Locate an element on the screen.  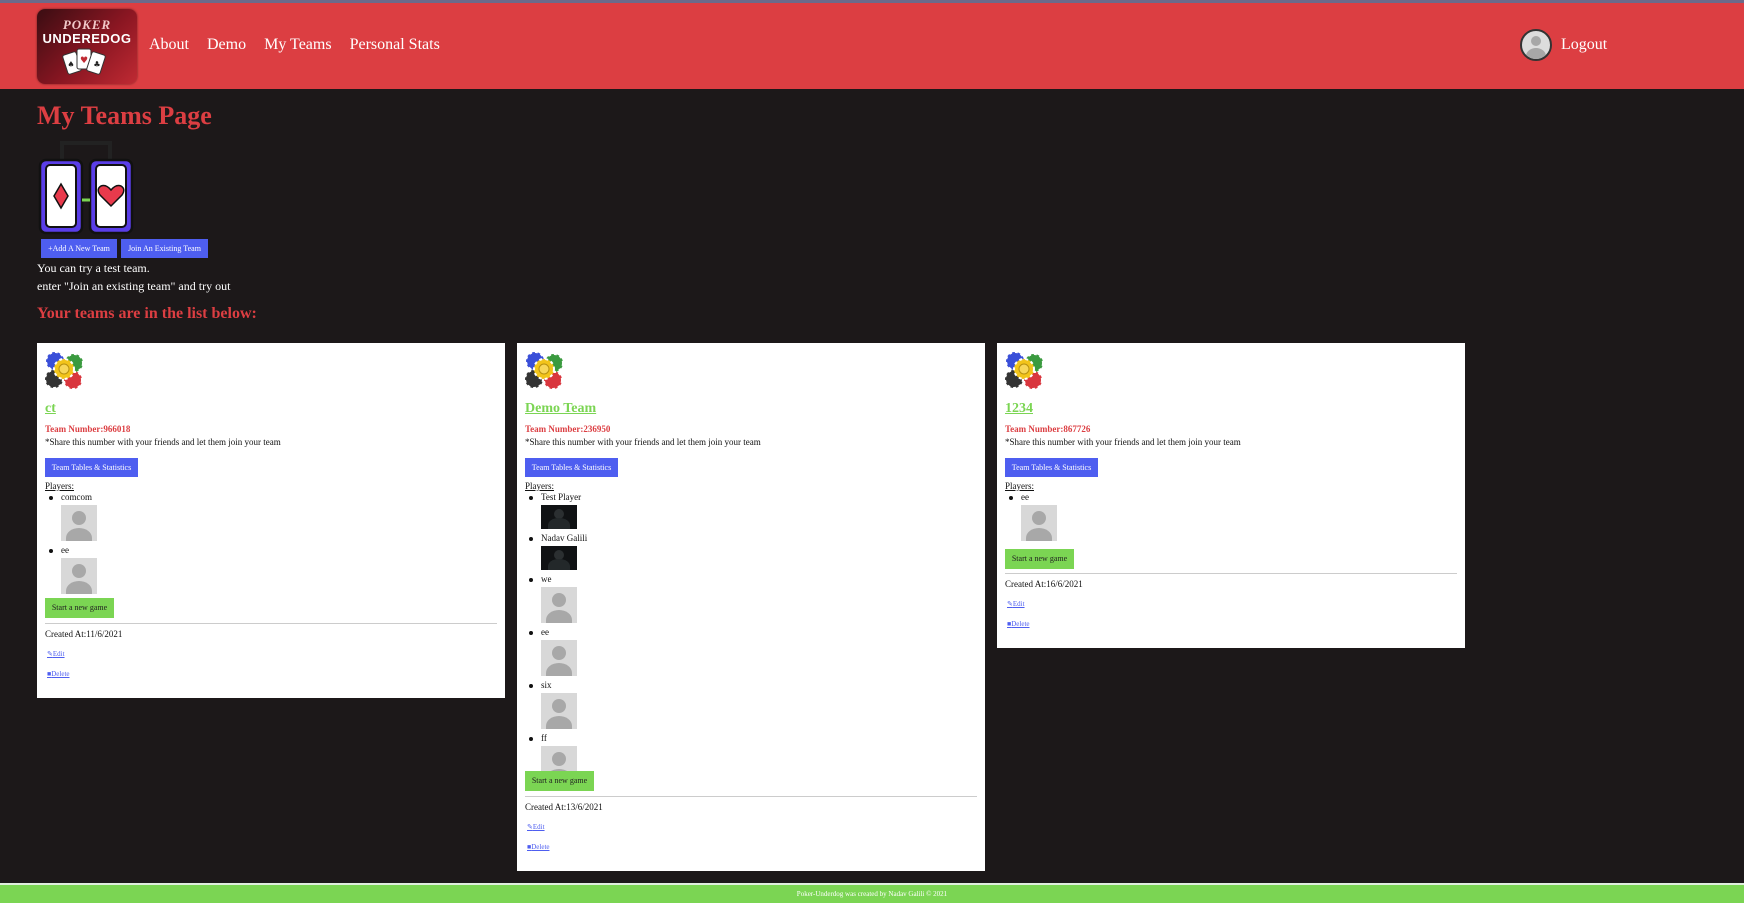
user-avatar-icon is located at coordinates (1536, 45).